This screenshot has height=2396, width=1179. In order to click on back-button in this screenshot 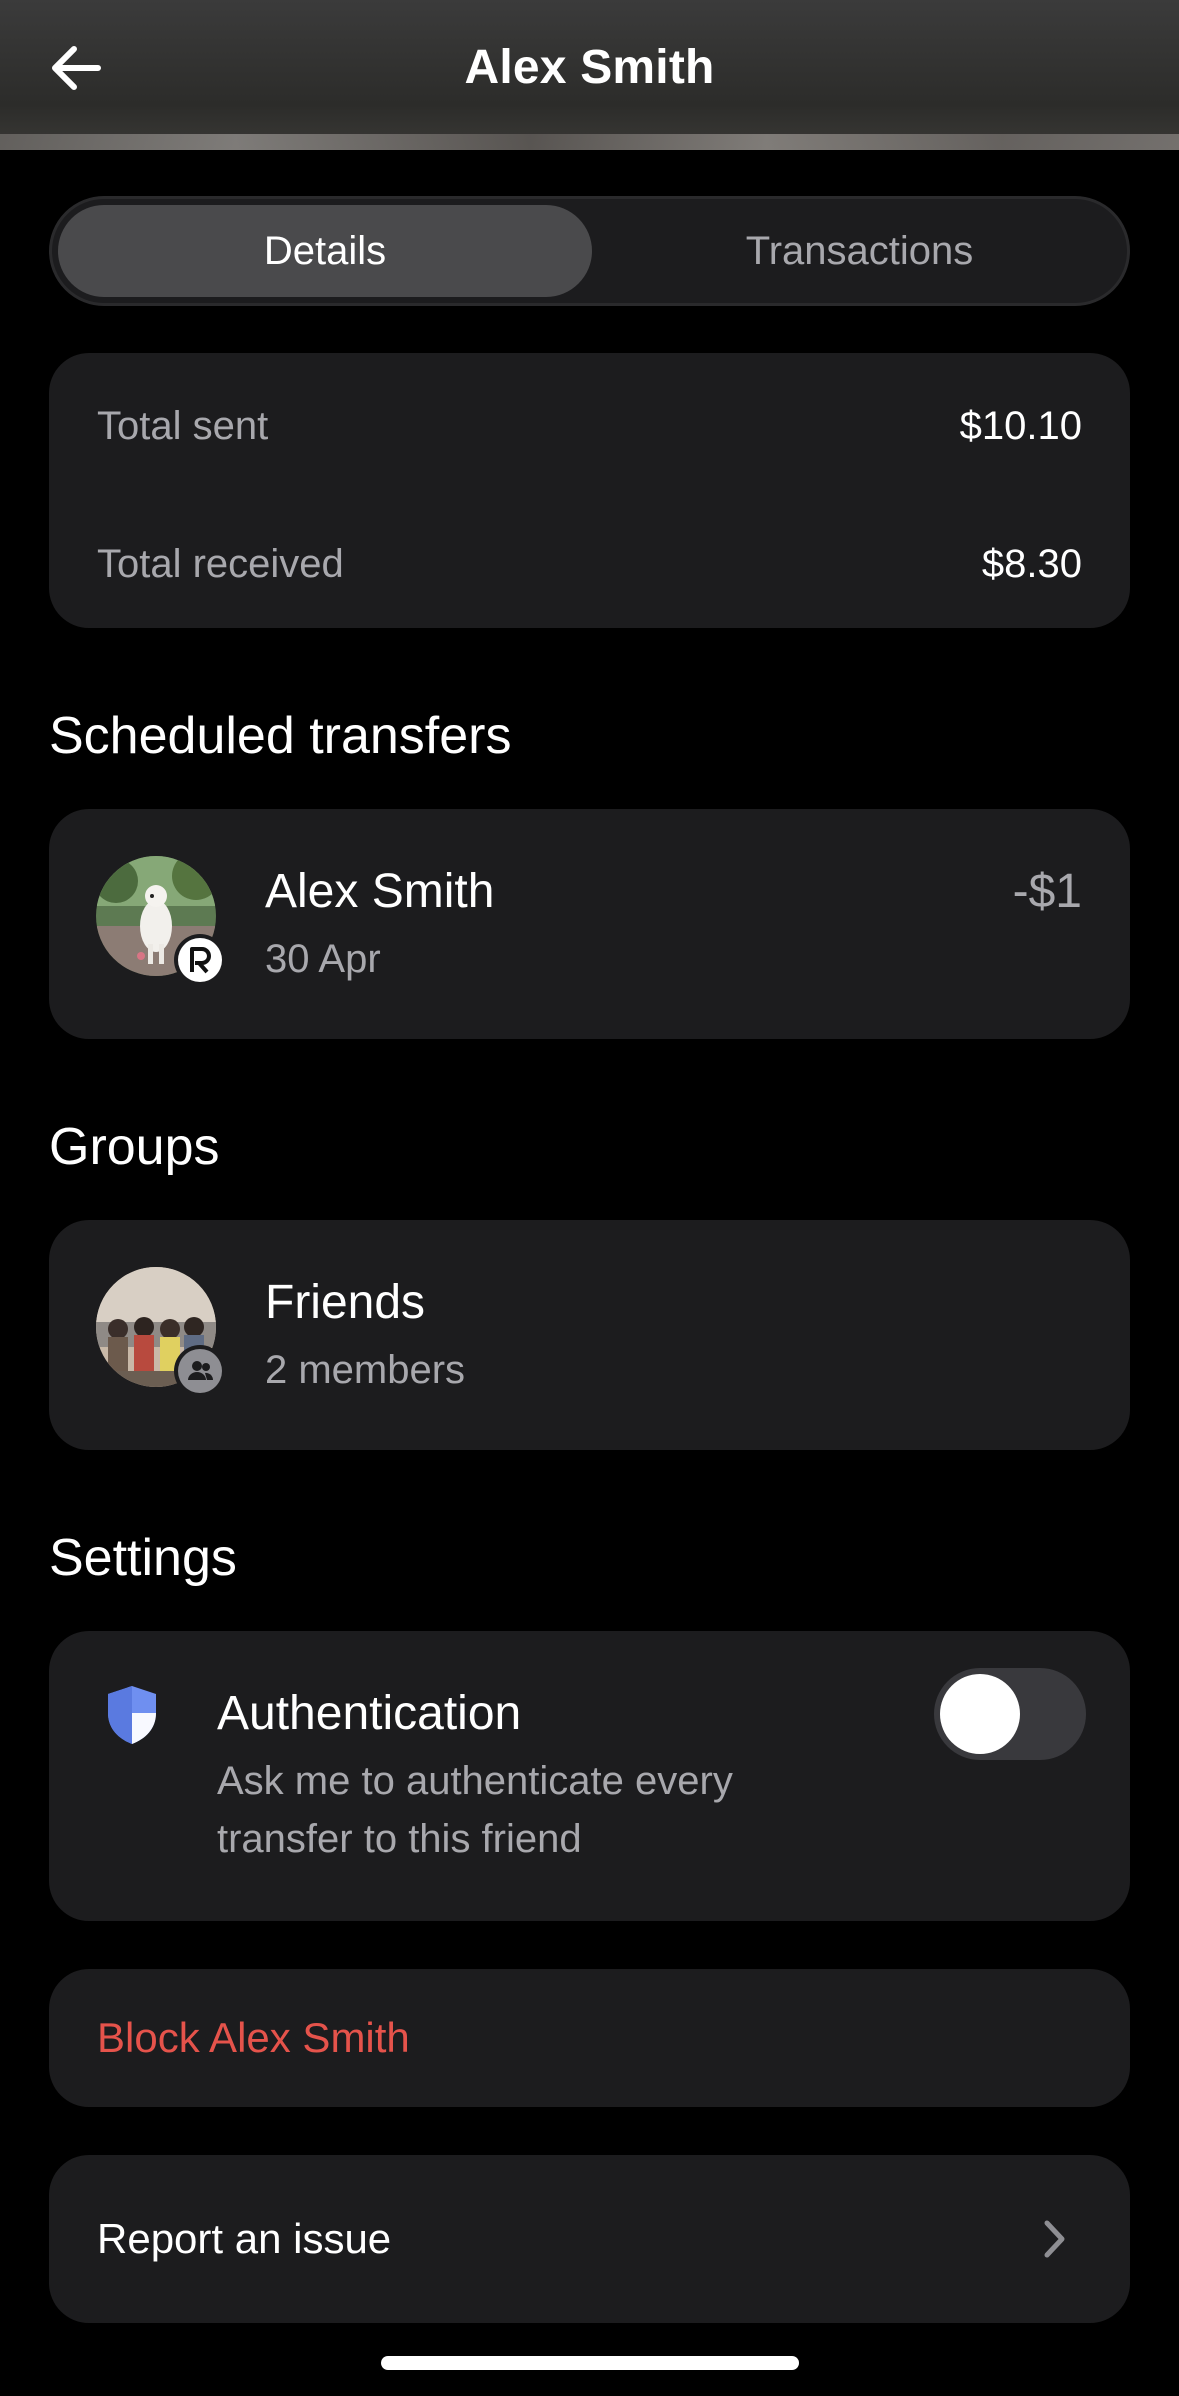, I will do `click(76, 68)`.